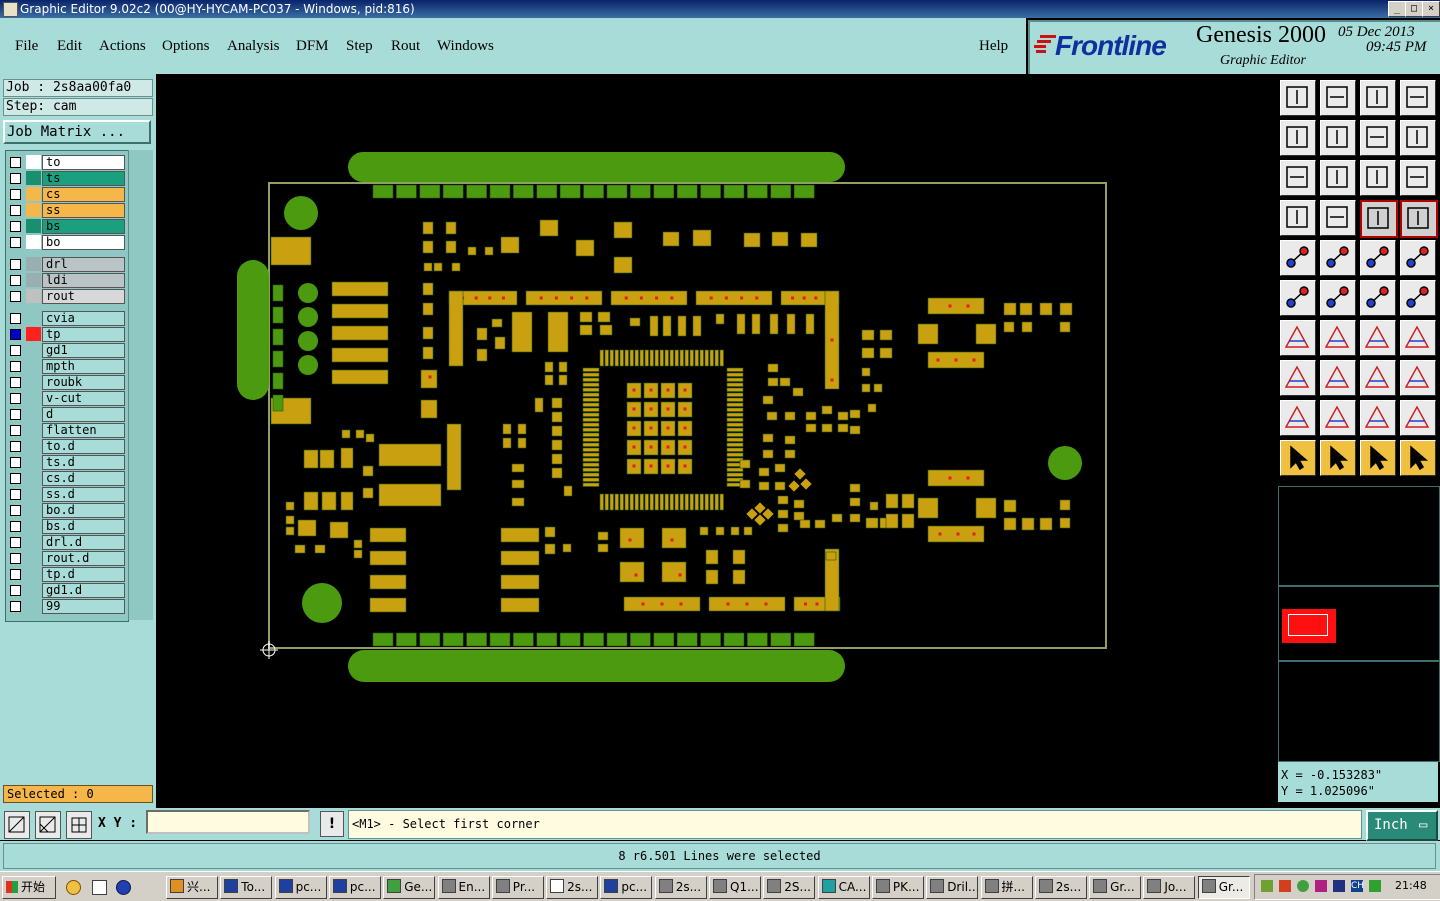 The image size is (1440, 901). Describe the element at coordinates (123, 887) in the screenshot. I see `browser-icon` at that location.